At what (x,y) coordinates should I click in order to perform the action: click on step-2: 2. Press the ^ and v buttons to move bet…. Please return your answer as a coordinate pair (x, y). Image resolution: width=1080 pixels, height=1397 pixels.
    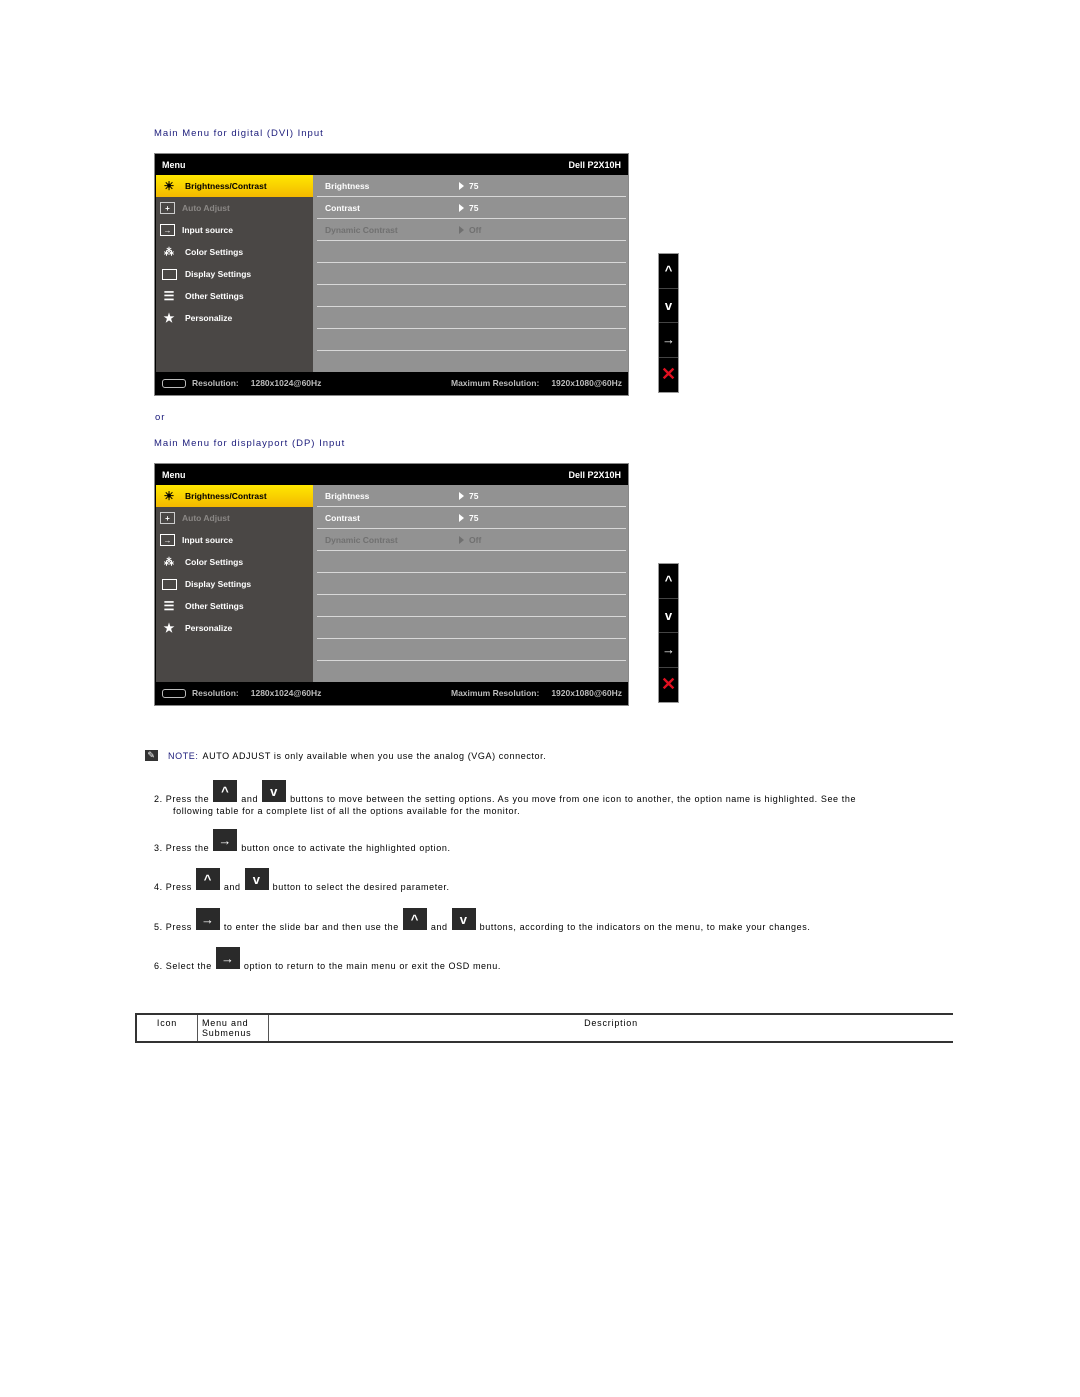
    Looking at the image, I should click on (505, 792).